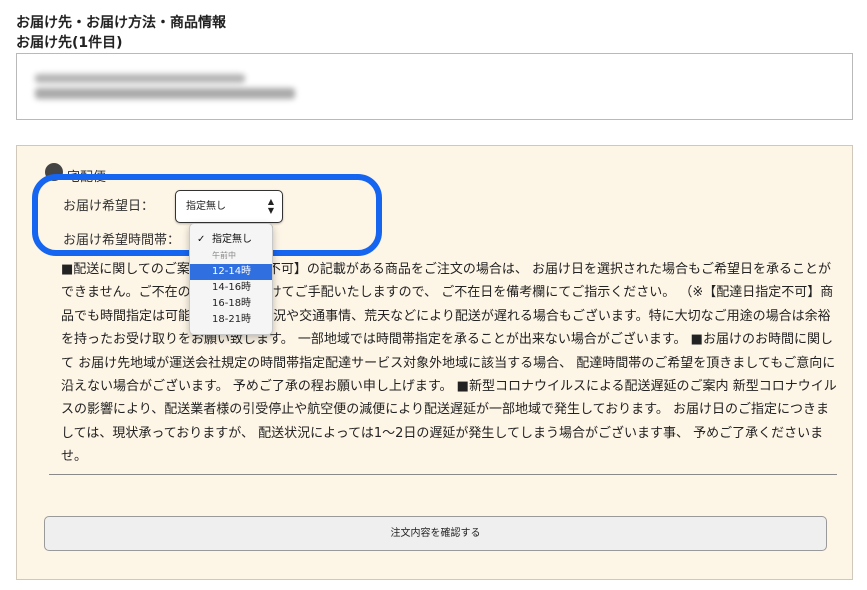  Describe the element at coordinates (231, 272) in the screenshot. I see `time-option: 12-14時` at that location.